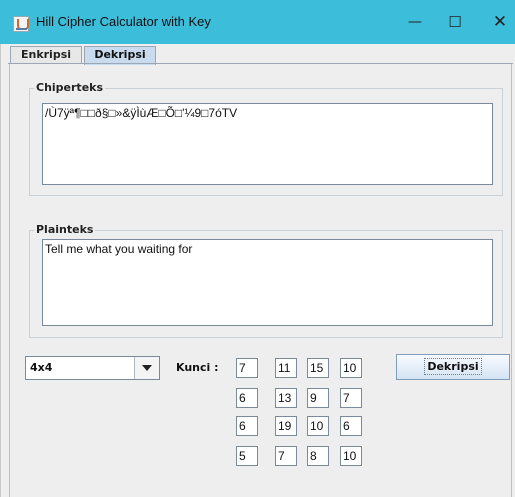 This screenshot has height=497, width=515. I want to click on key-label: Kunci :, so click(197, 367).